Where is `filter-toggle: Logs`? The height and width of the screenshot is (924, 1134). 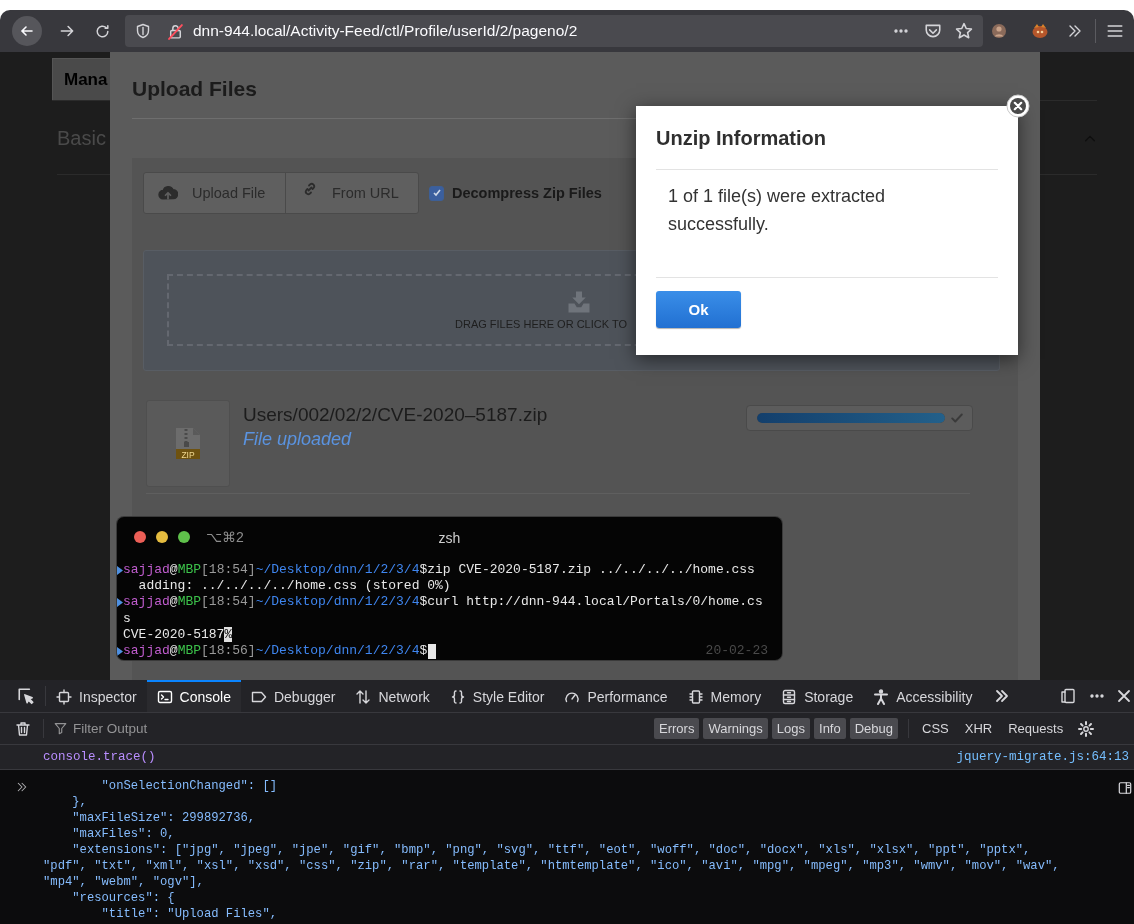 filter-toggle: Logs is located at coordinates (791, 728).